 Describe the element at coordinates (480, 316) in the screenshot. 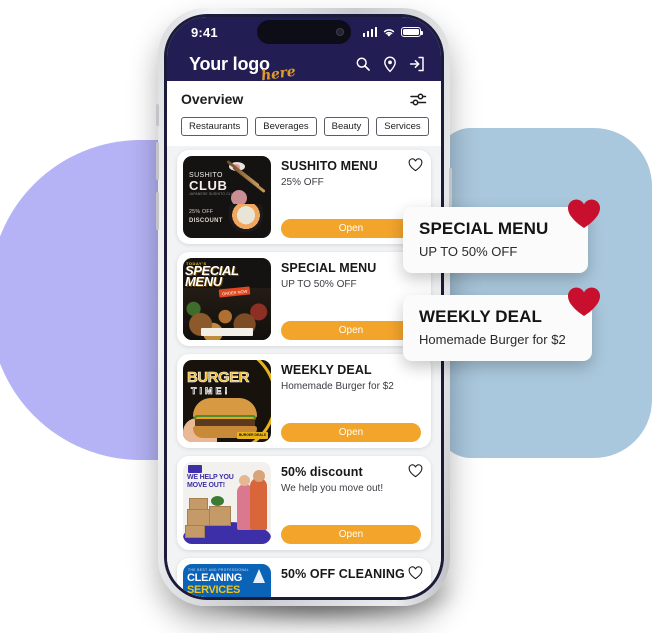

I see `callout-title: WEEKLY DEAL` at that location.